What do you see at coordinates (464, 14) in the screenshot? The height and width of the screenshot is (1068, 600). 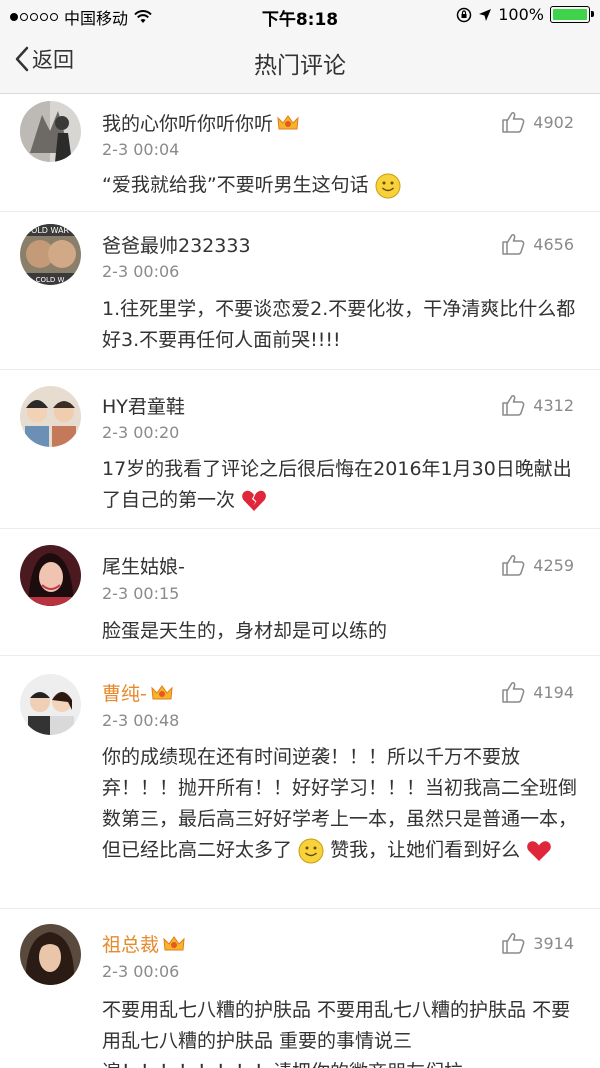 I see `rotation-lock-icon` at bounding box center [464, 14].